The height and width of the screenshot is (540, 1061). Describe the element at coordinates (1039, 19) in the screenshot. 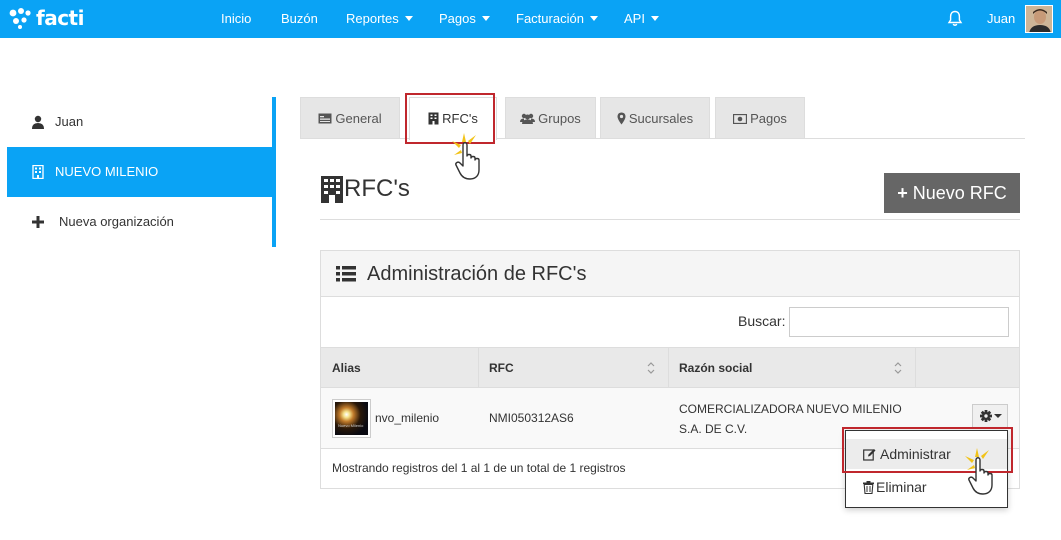

I see `user-avatar` at that location.